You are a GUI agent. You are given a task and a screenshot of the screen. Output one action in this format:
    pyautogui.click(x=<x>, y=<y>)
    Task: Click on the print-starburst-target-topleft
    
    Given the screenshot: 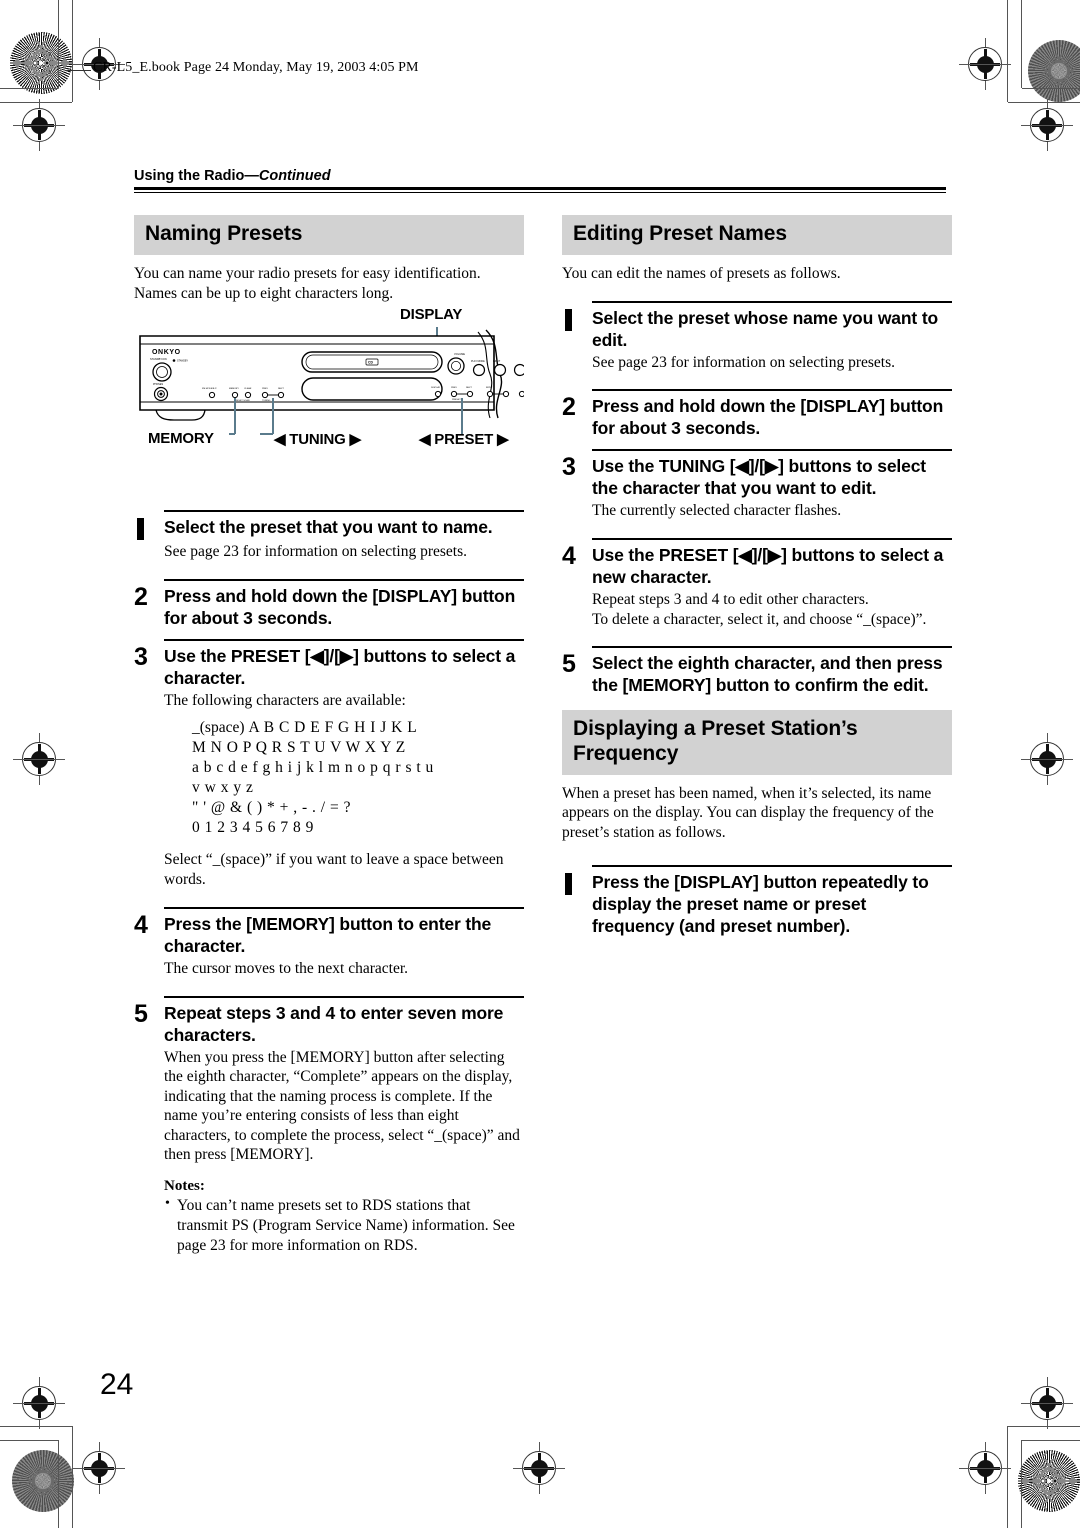 What is the action you would take?
    pyautogui.click(x=41, y=63)
    